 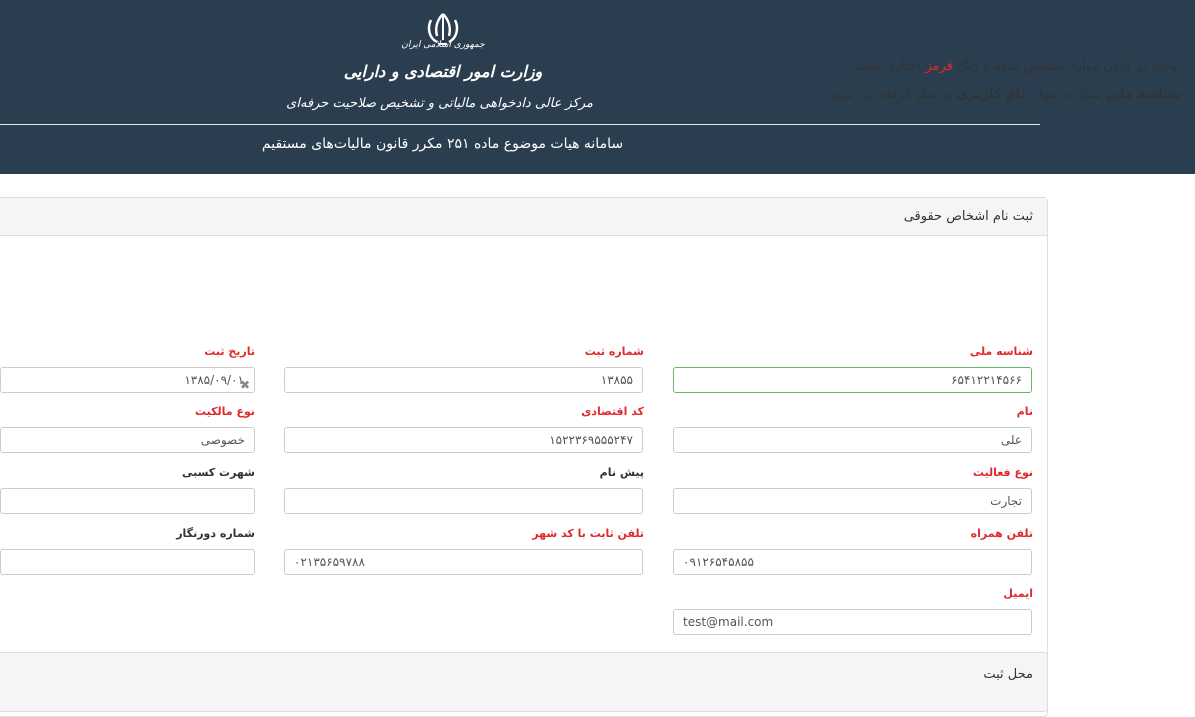 I want to click on email-input: test@mail.com, so click(x=852, y=622).